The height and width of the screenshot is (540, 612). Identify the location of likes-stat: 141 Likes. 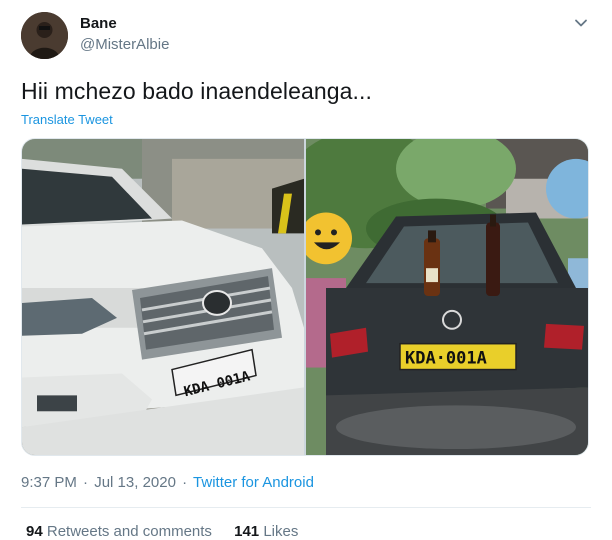
(266, 531).